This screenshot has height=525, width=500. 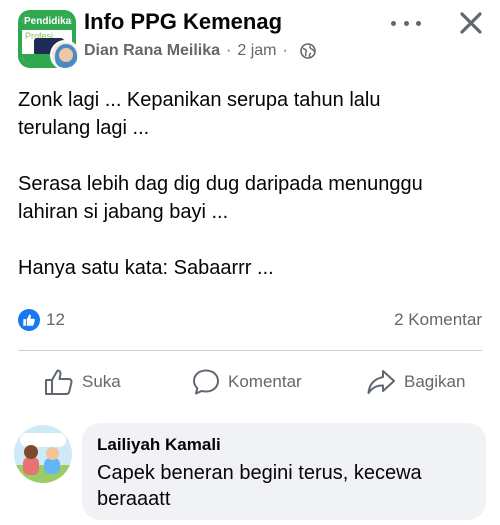 I want to click on like-button-label: Suka, so click(x=101, y=381).